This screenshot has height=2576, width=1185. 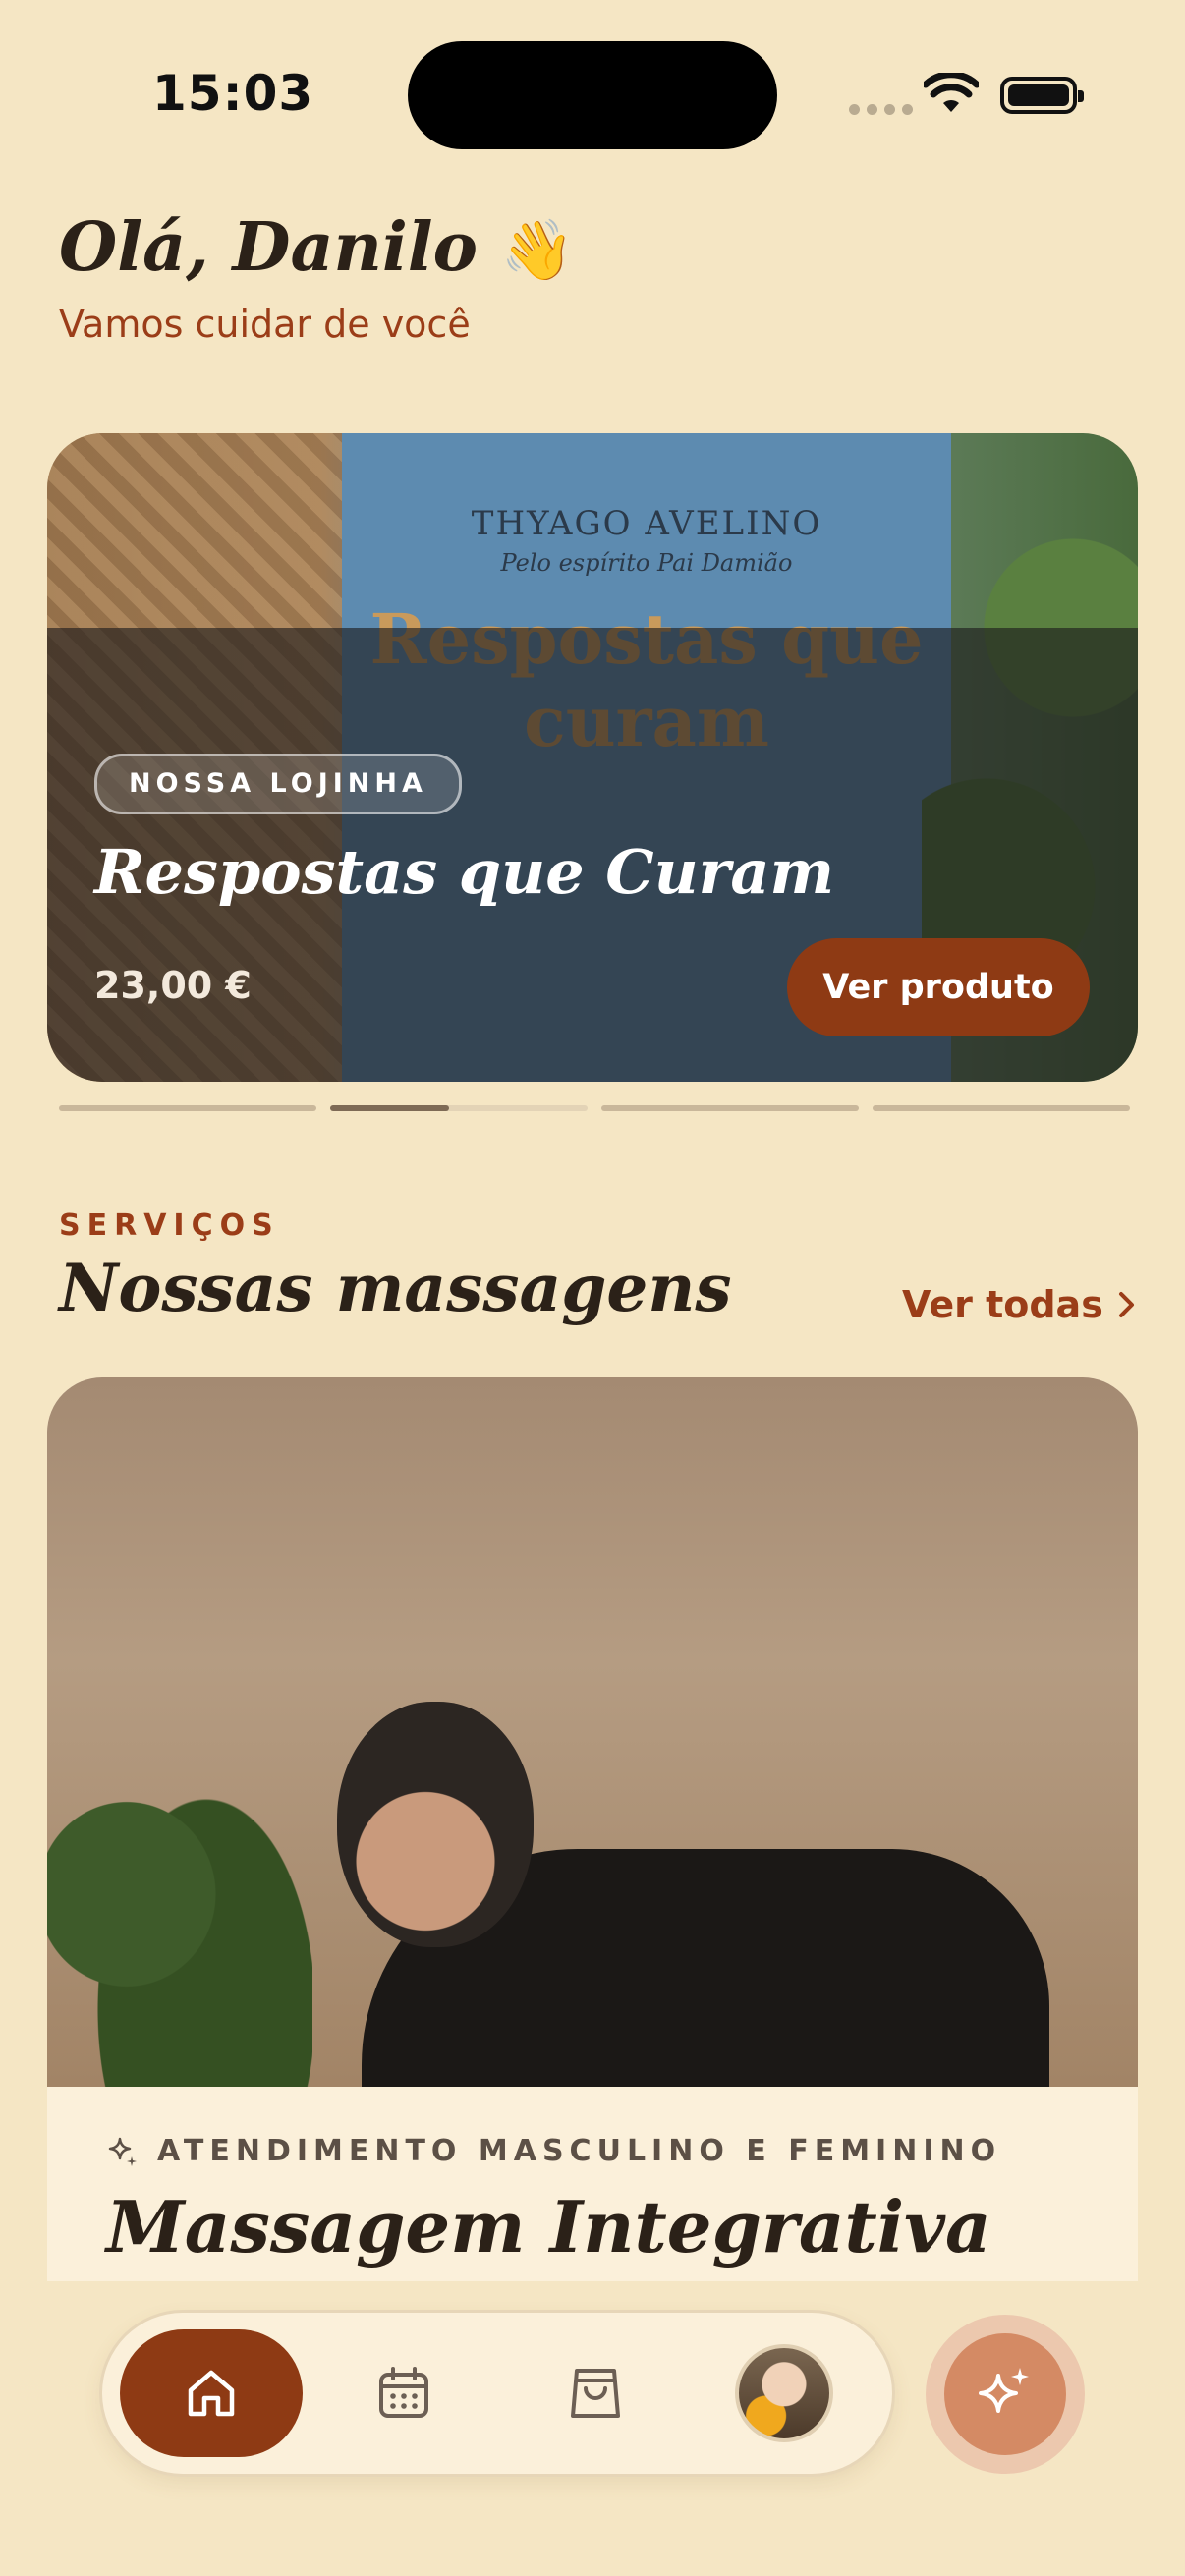 I want to click on cellular-signal-icon, so click(x=881, y=109).